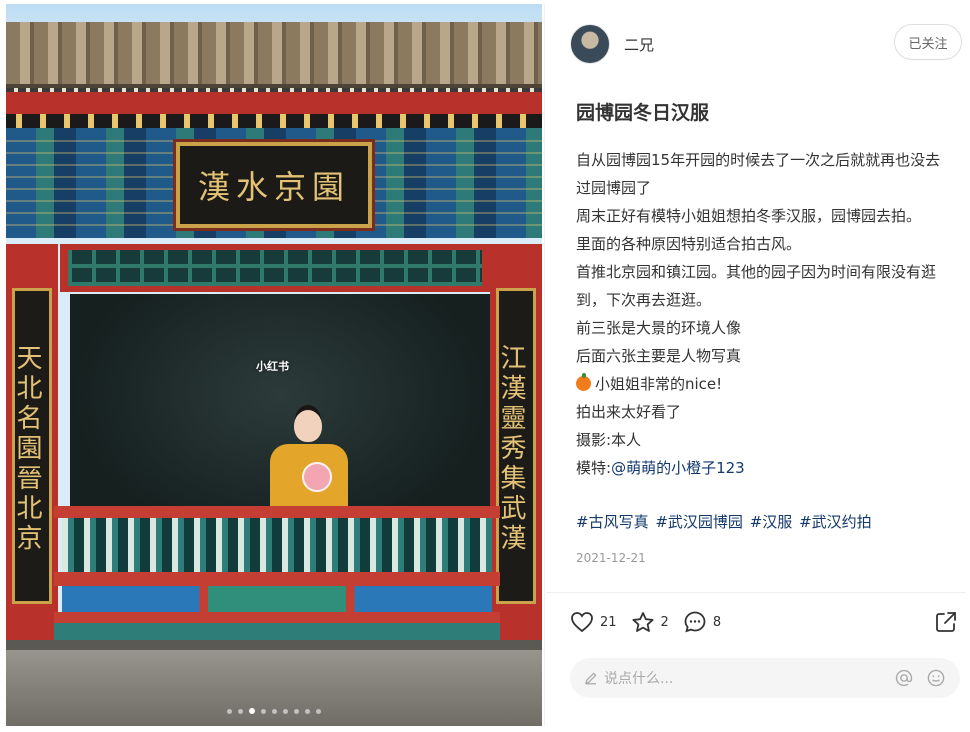 The image size is (970, 732). I want to click on note-line: 首推北京园和镇江园。其他的园子因为时间有限没有逛到，下次再去逛逛。, so click(756, 286).